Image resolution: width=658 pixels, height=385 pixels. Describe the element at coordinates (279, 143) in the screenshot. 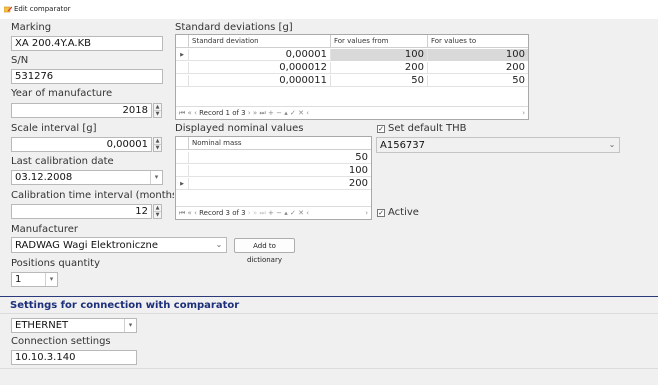

I see `column-header: Nominal mass` at that location.